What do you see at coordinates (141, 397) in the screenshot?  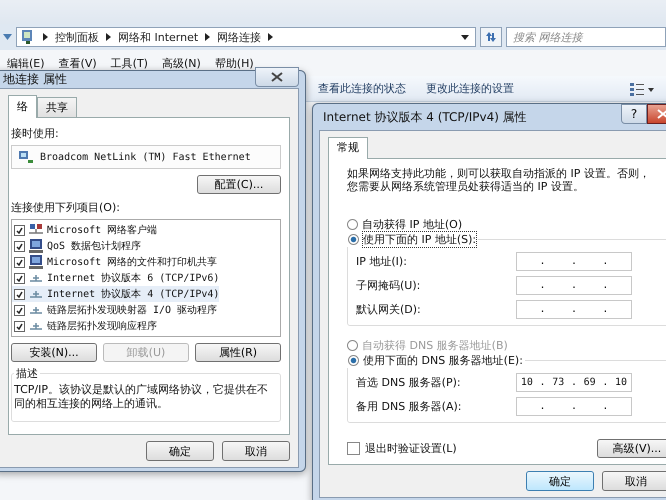 I see `description-text: TCP/IP。该协议是默认的广域网络协议，它提供在不同的相互连接的网络上的通讯。` at bounding box center [141, 397].